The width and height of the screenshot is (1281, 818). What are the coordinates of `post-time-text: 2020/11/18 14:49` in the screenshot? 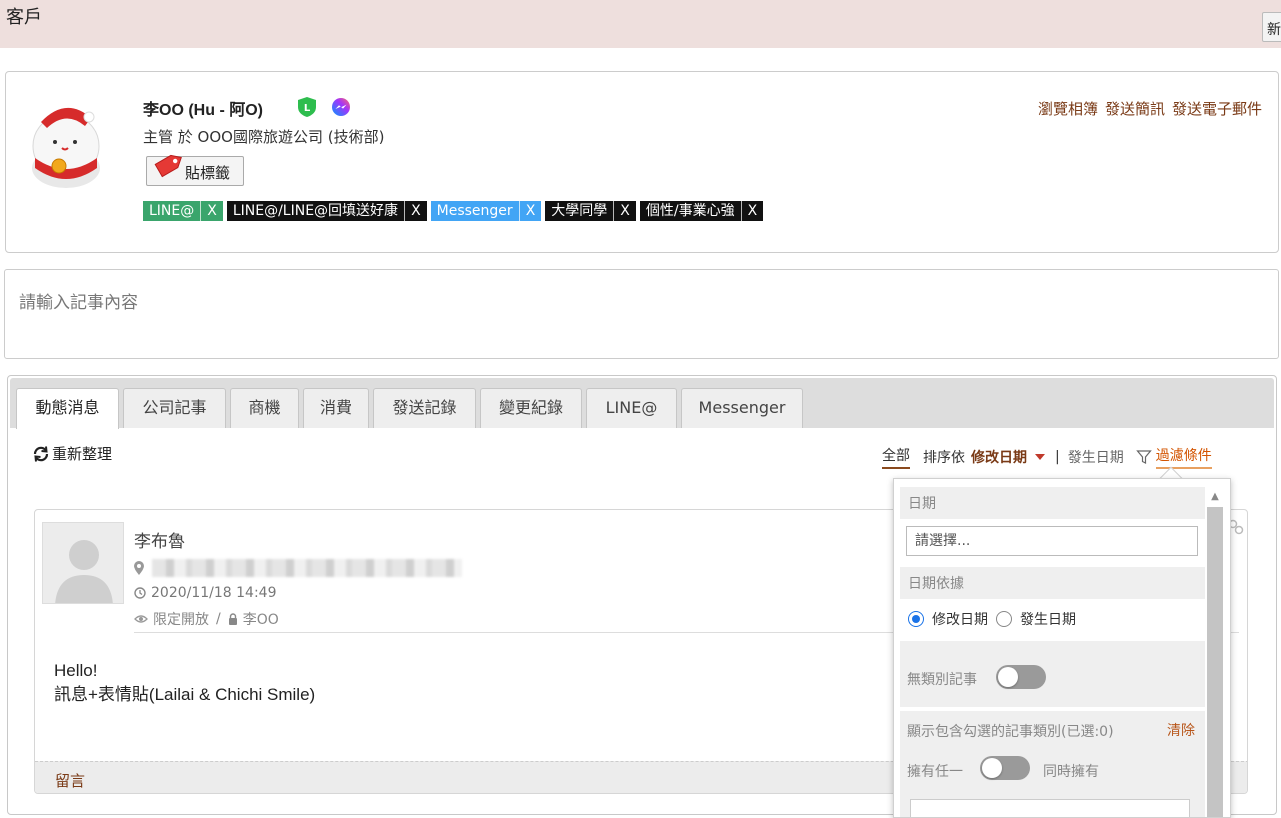 It's located at (214, 593).